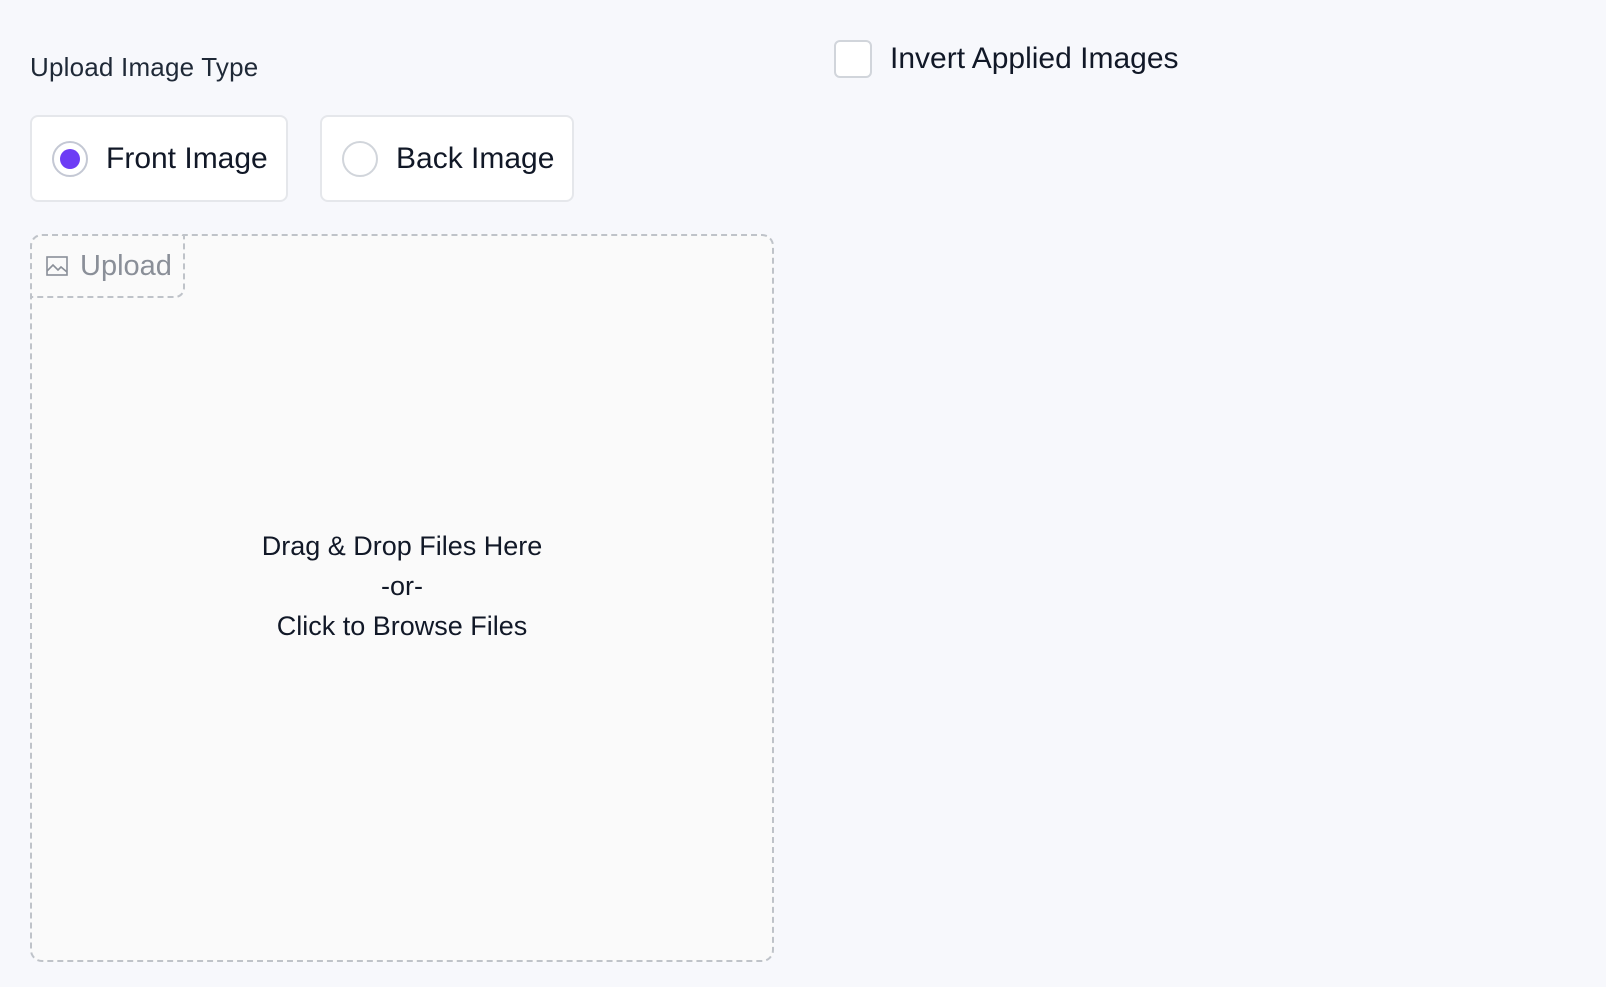  I want to click on image-icon, so click(57, 266).